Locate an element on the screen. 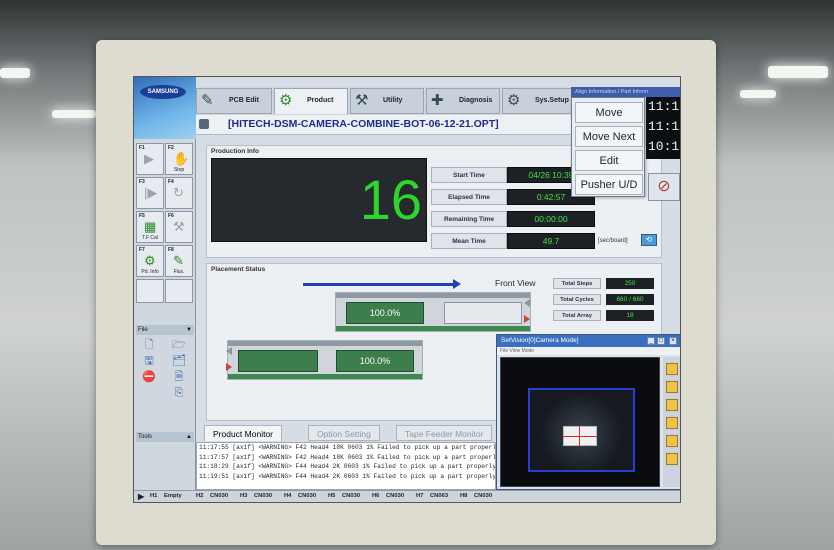  tab-label: Sys.Setup is located at coordinates (552, 100).